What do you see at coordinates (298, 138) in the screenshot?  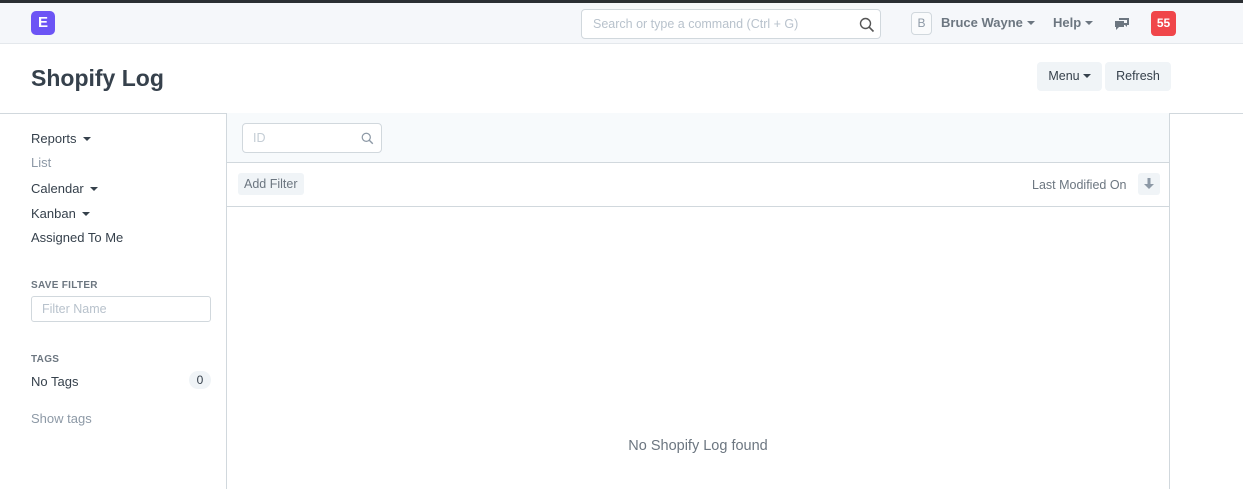 I see `id-filter-input` at bounding box center [298, 138].